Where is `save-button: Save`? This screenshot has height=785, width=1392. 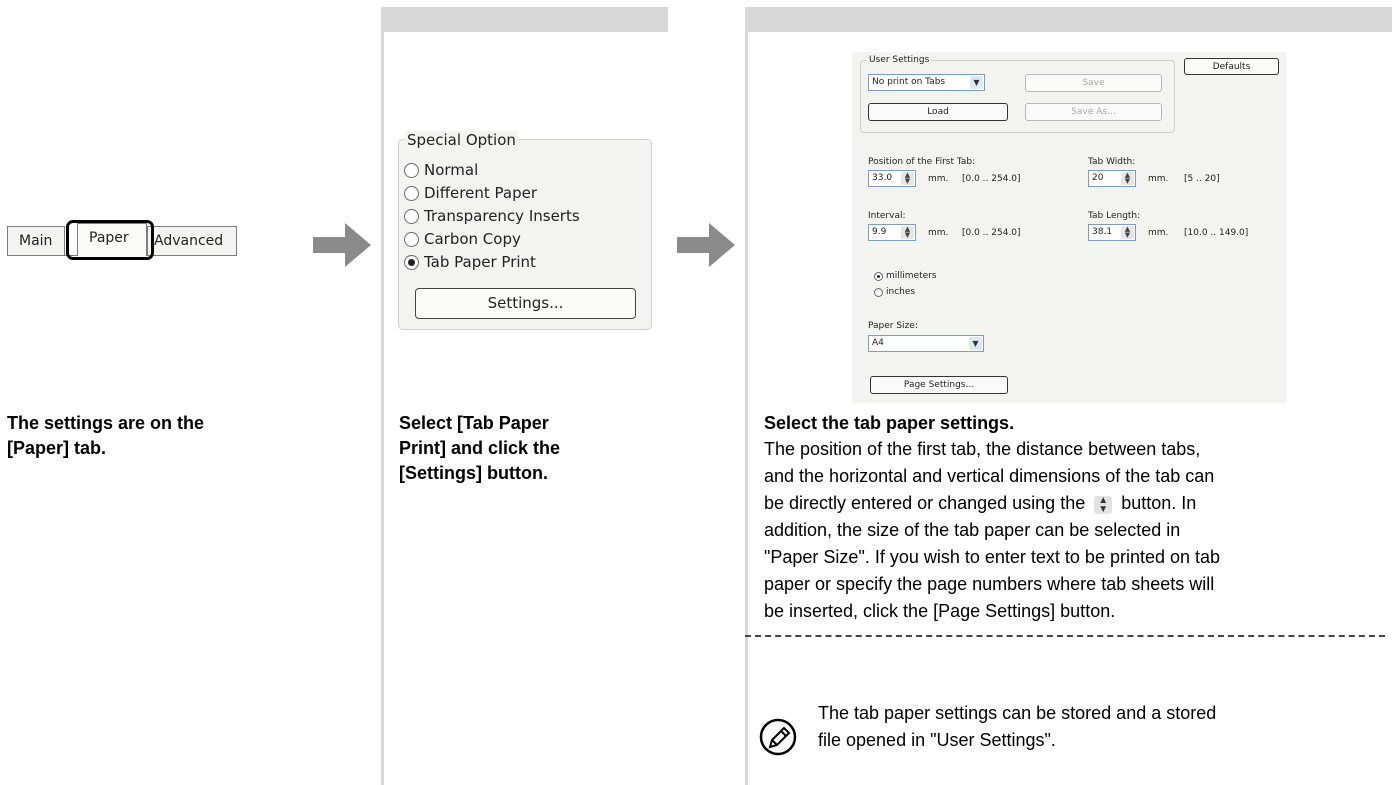 save-button: Save is located at coordinates (1093, 83).